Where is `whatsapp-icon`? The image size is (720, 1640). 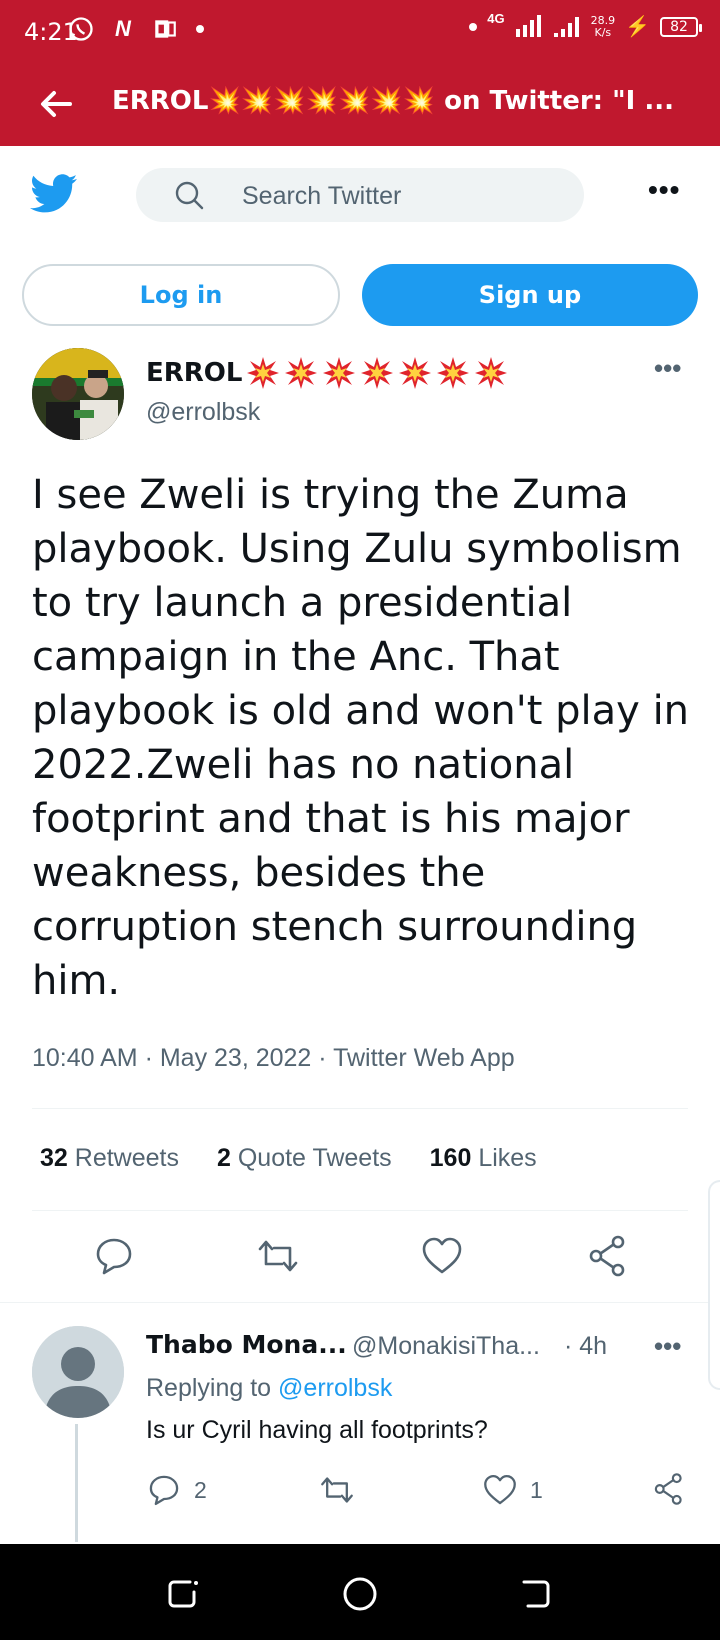 whatsapp-icon is located at coordinates (81, 29).